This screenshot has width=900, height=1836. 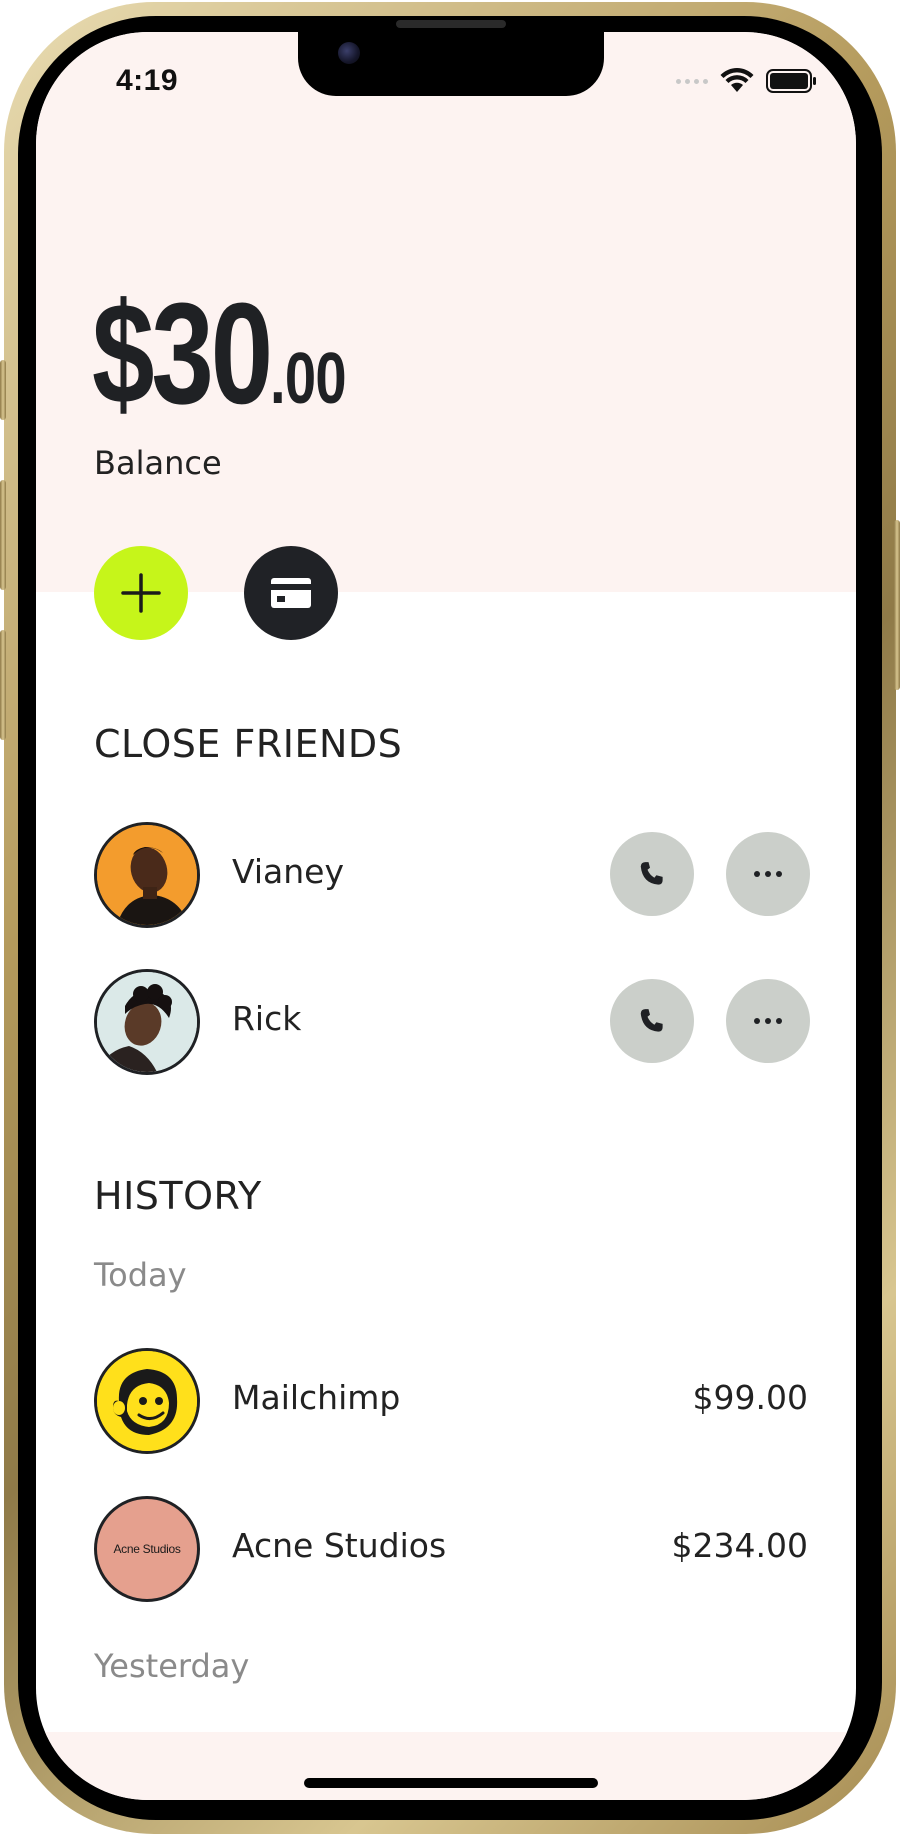 What do you see at coordinates (452, 1022) in the screenshot?
I see `friend-row-rick: Rick` at bounding box center [452, 1022].